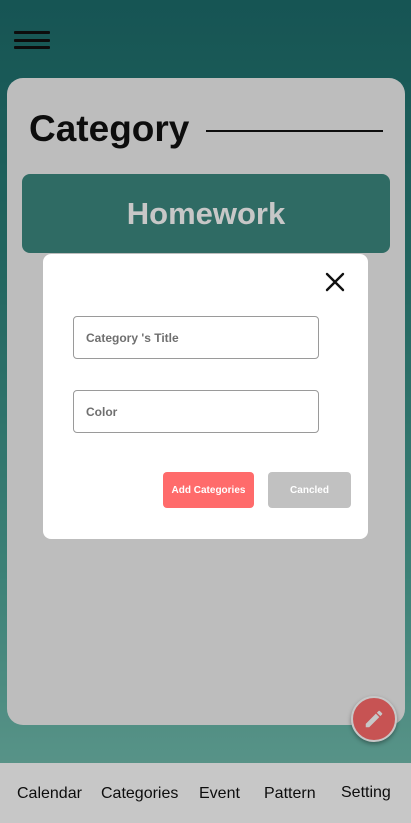 This screenshot has width=411, height=823. I want to click on close-icon, so click(335, 282).